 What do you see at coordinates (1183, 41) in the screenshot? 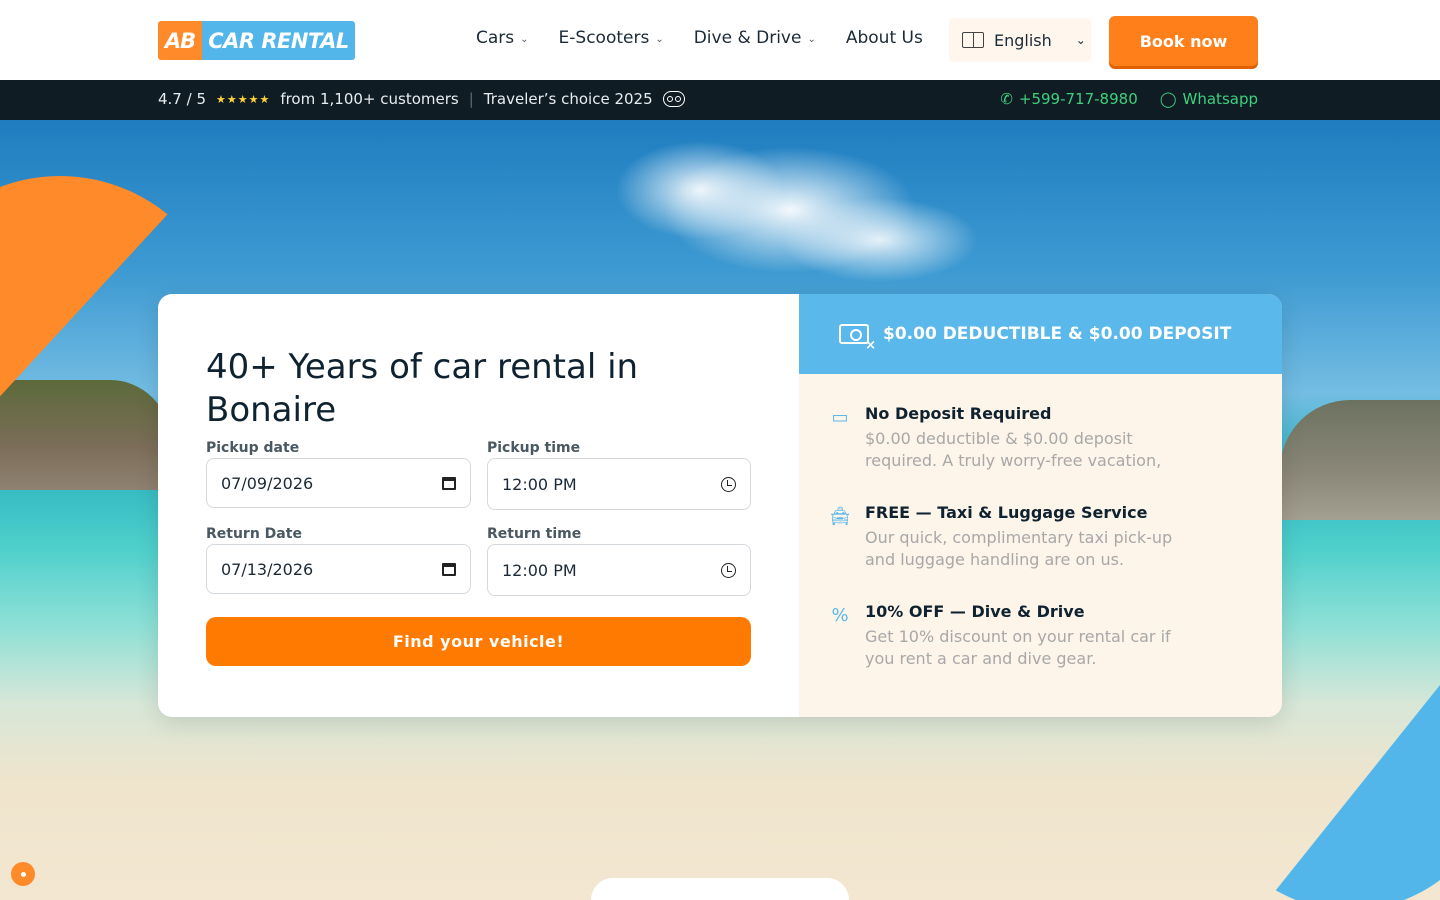
I see `book-now-button: Book now` at bounding box center [1183, 41].